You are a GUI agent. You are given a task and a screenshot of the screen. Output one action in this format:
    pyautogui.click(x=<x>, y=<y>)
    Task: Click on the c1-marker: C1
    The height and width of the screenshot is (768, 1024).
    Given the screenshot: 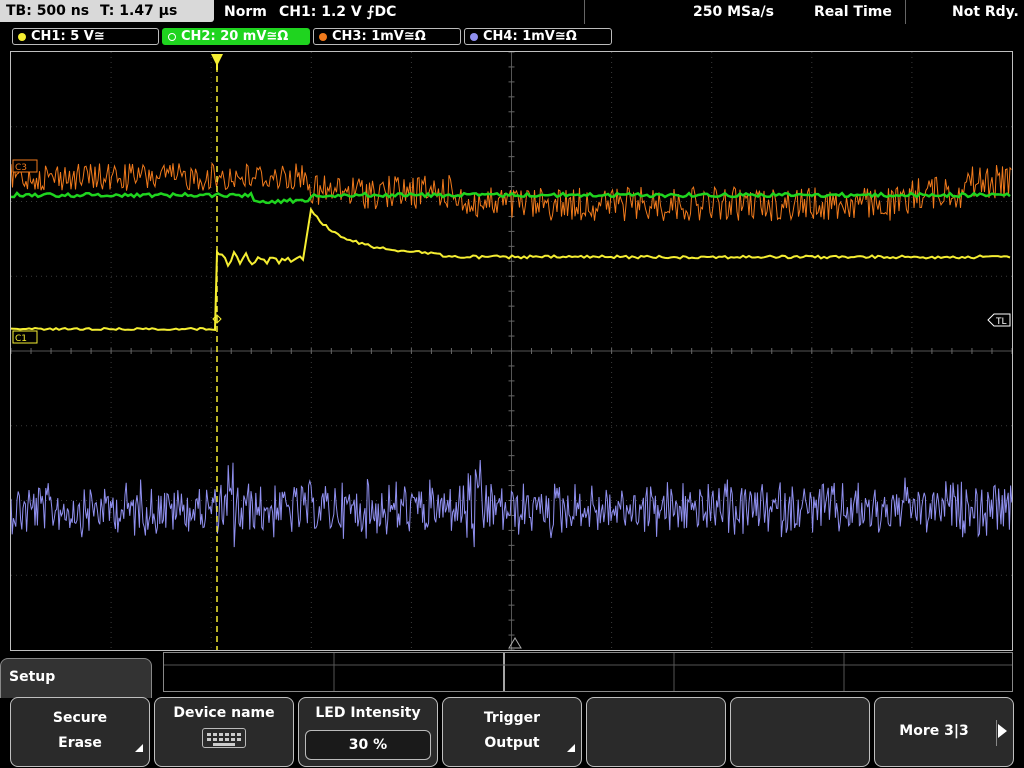 What is the action you would take?
    pyautogui.click(x=25, y=337)
    